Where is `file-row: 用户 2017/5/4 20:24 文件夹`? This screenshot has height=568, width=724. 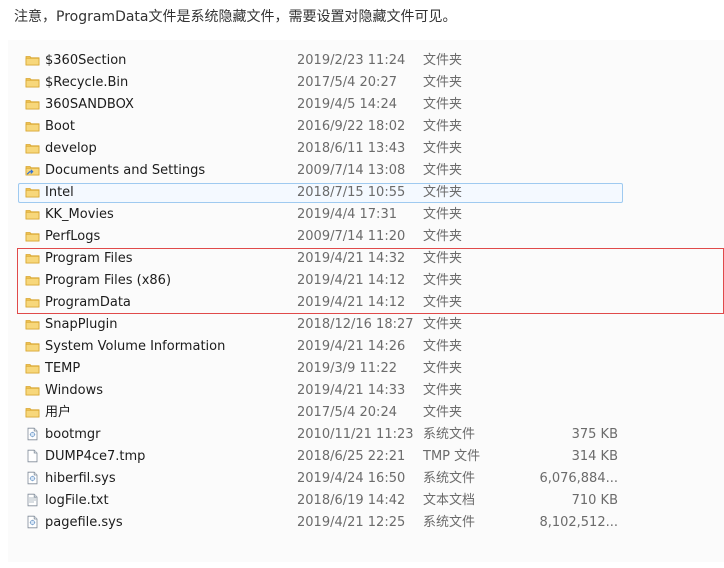 file-row: 用户 2017/5/4 20:24 文件夹 is located at coordinates (366, 413).